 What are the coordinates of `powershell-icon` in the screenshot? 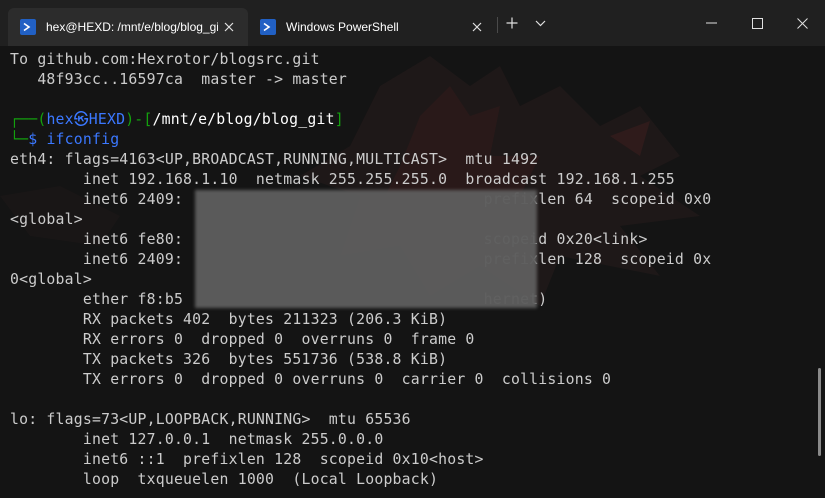 It's located at (268, 27).